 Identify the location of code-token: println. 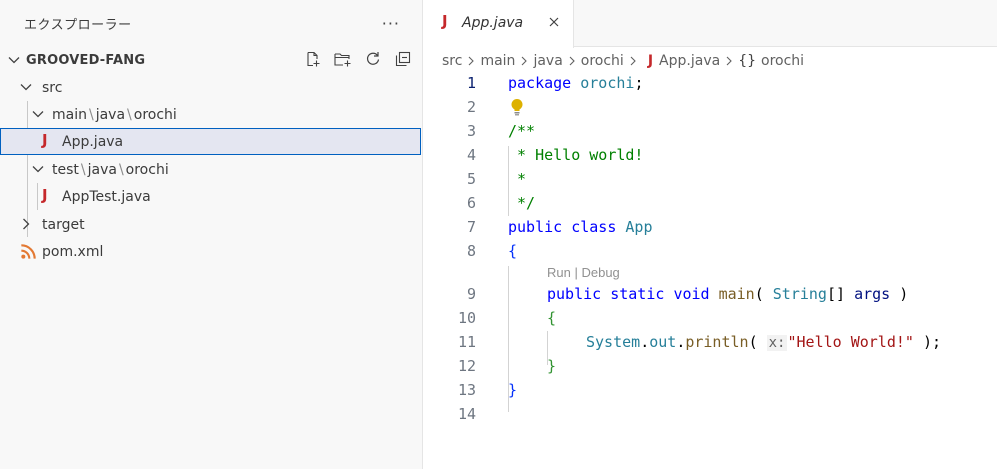
(717, 342).